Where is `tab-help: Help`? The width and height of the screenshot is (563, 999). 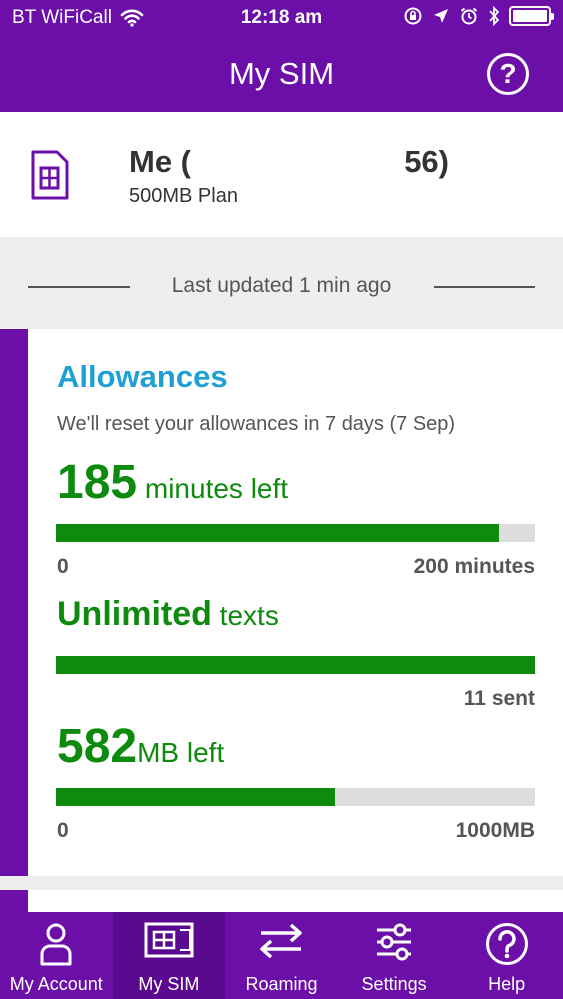 tab-help: Help is located at coordinates (506, 955).